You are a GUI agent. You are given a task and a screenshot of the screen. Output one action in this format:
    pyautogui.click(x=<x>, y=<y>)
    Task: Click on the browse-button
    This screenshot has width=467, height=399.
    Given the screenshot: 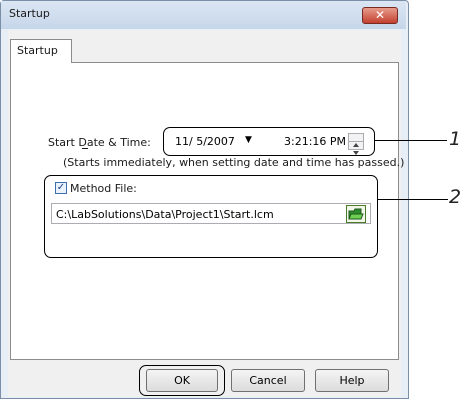 What is the action you would take?
    pyautogui.click(x=356, y=214)
    